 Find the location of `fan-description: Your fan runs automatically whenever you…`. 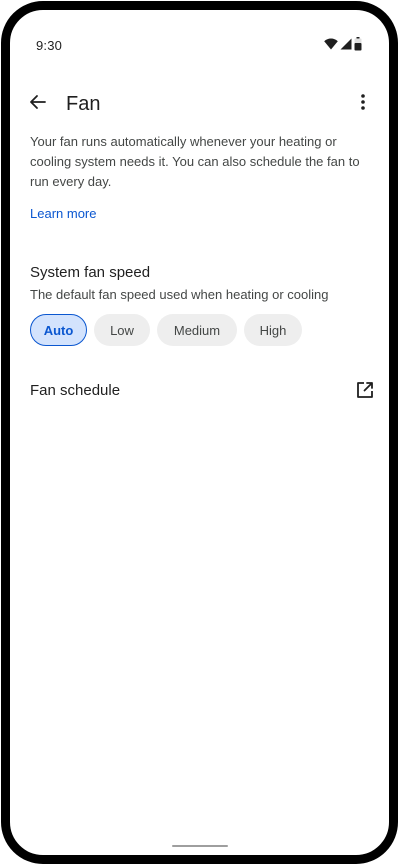

fan-description: Your fan runs automatically whenever you… is located at coordinates (195, 161).